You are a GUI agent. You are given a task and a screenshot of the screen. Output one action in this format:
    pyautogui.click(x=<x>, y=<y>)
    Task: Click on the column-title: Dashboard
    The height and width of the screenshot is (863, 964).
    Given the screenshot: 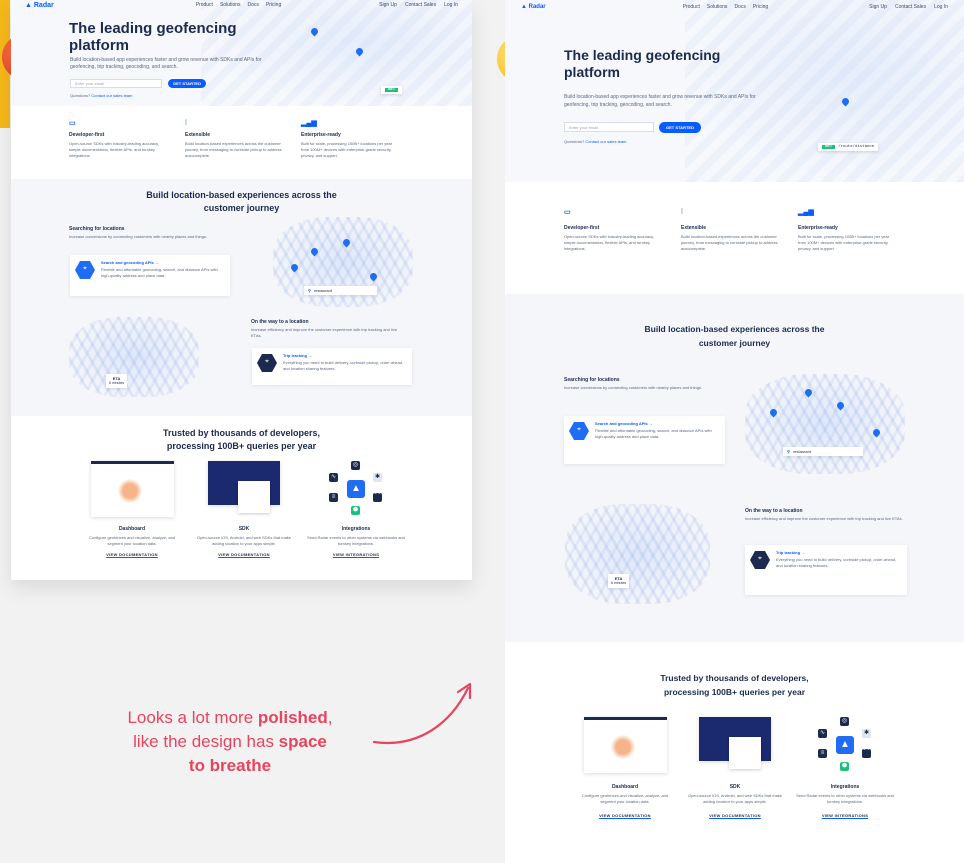 What is the action you would take?
    pyautogui.click(x=625, y=787)
    